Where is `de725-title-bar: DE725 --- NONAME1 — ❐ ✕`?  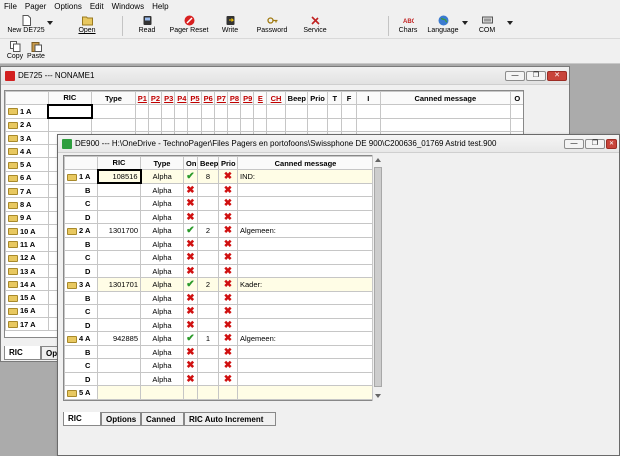 de725-title-bar: DE725 --- NONAME1 — ❐ ✕ is located at coordinates (285, 76).